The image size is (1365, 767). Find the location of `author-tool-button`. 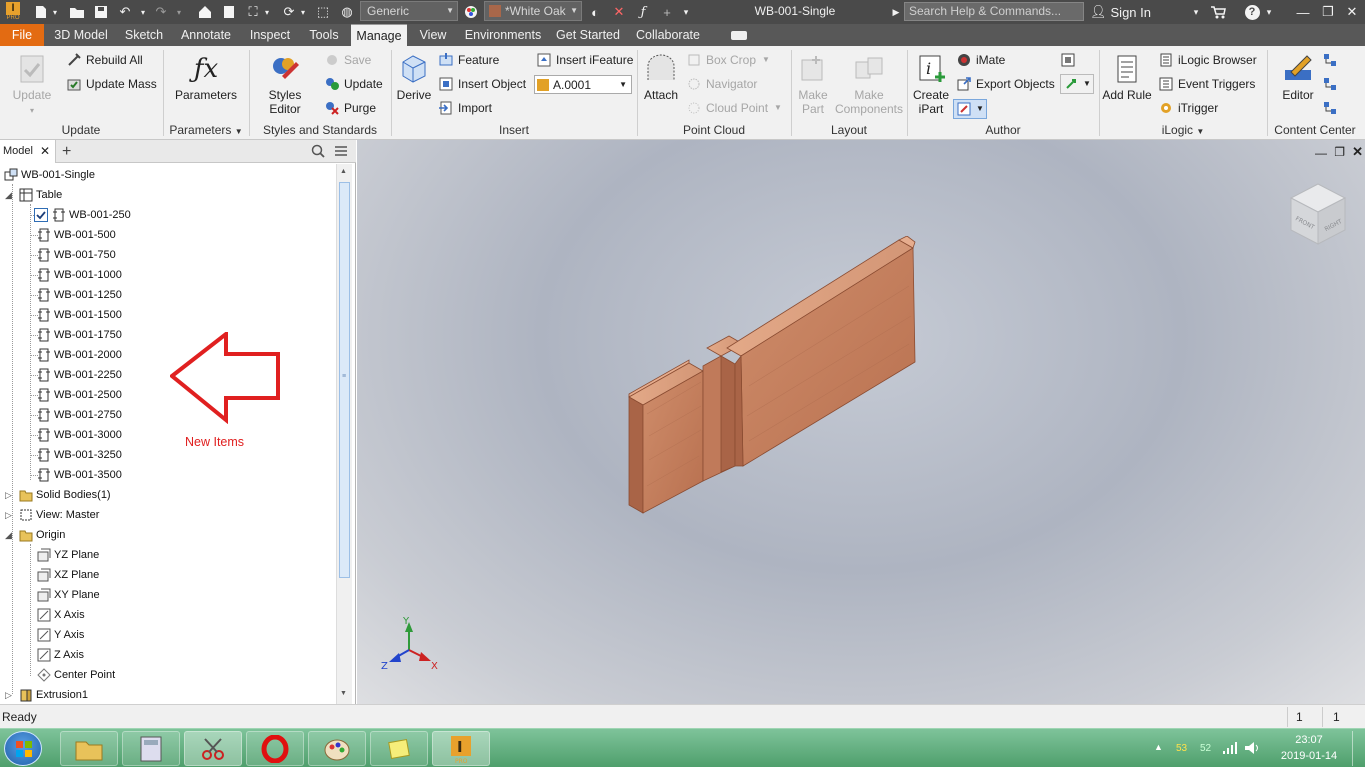

author-tool-button is located at coordinates (1070, 60).